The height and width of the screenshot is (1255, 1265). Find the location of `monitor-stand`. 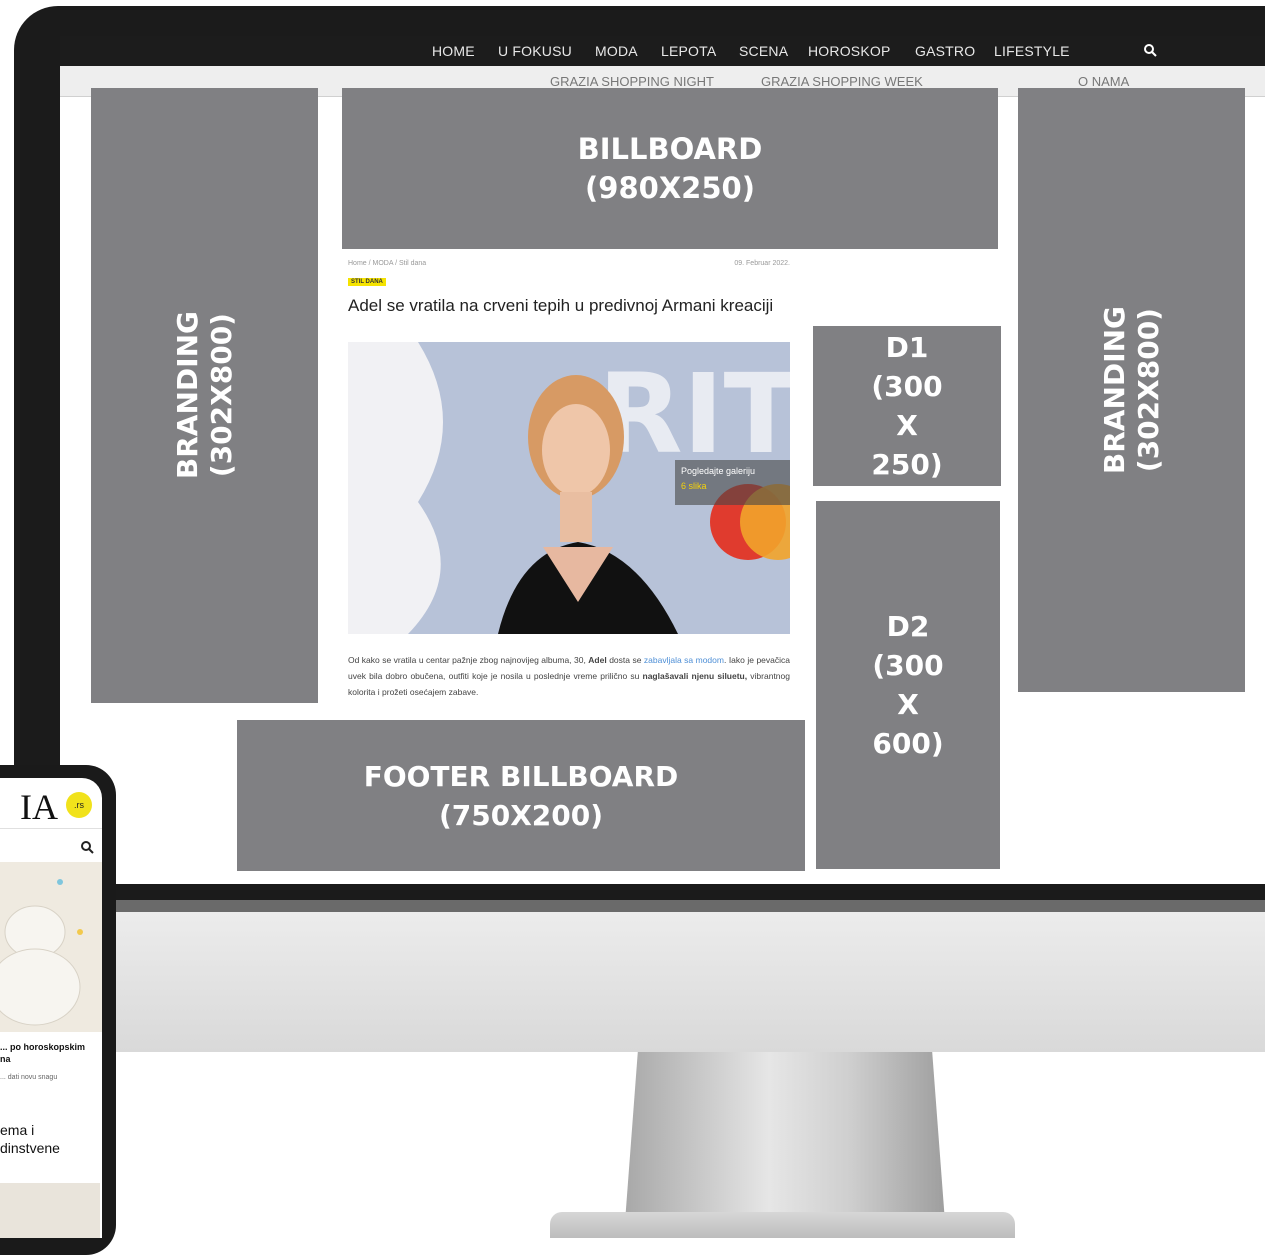

monitor-stand is located at coordinates (785, 1137).